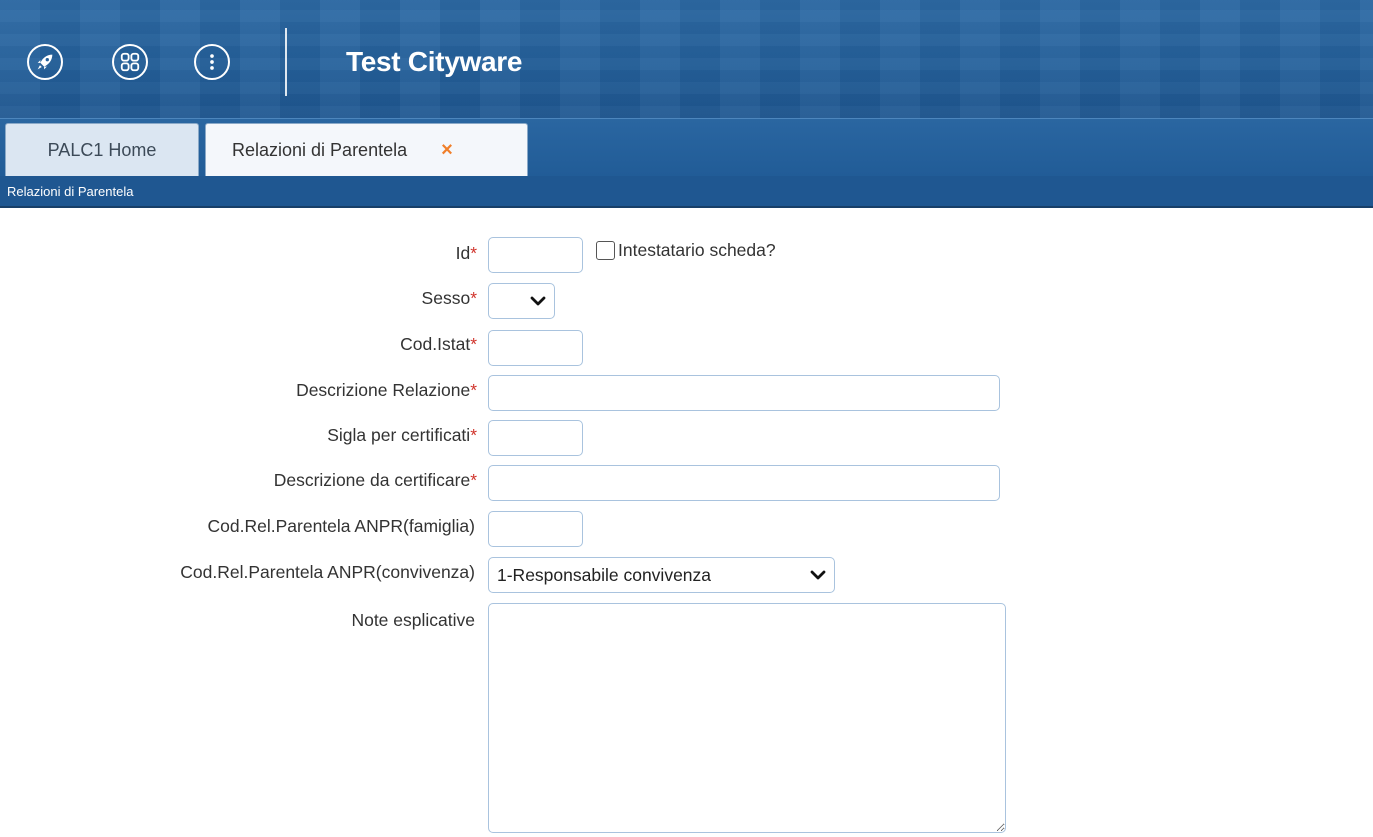  I want to click on anpr-famiglia-field, so click(535, 529).